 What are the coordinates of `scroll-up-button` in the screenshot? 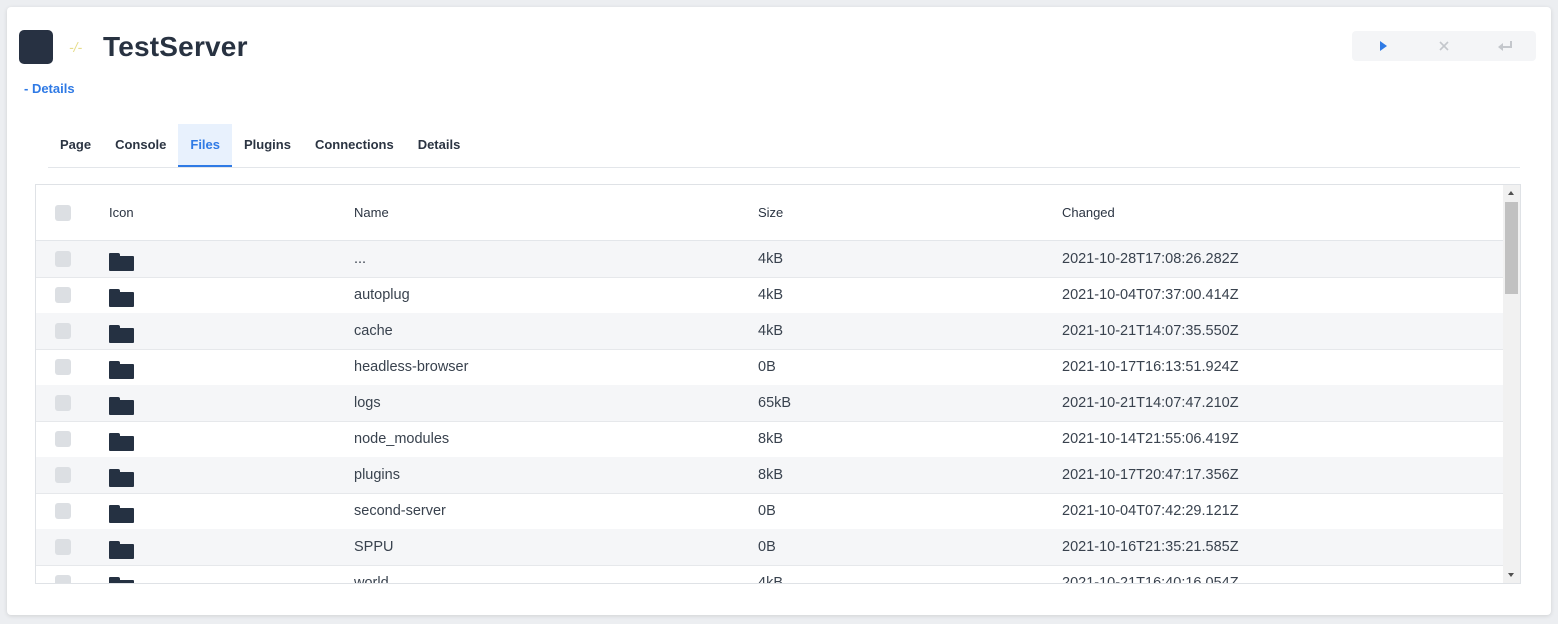 It's located at (1511, 193).